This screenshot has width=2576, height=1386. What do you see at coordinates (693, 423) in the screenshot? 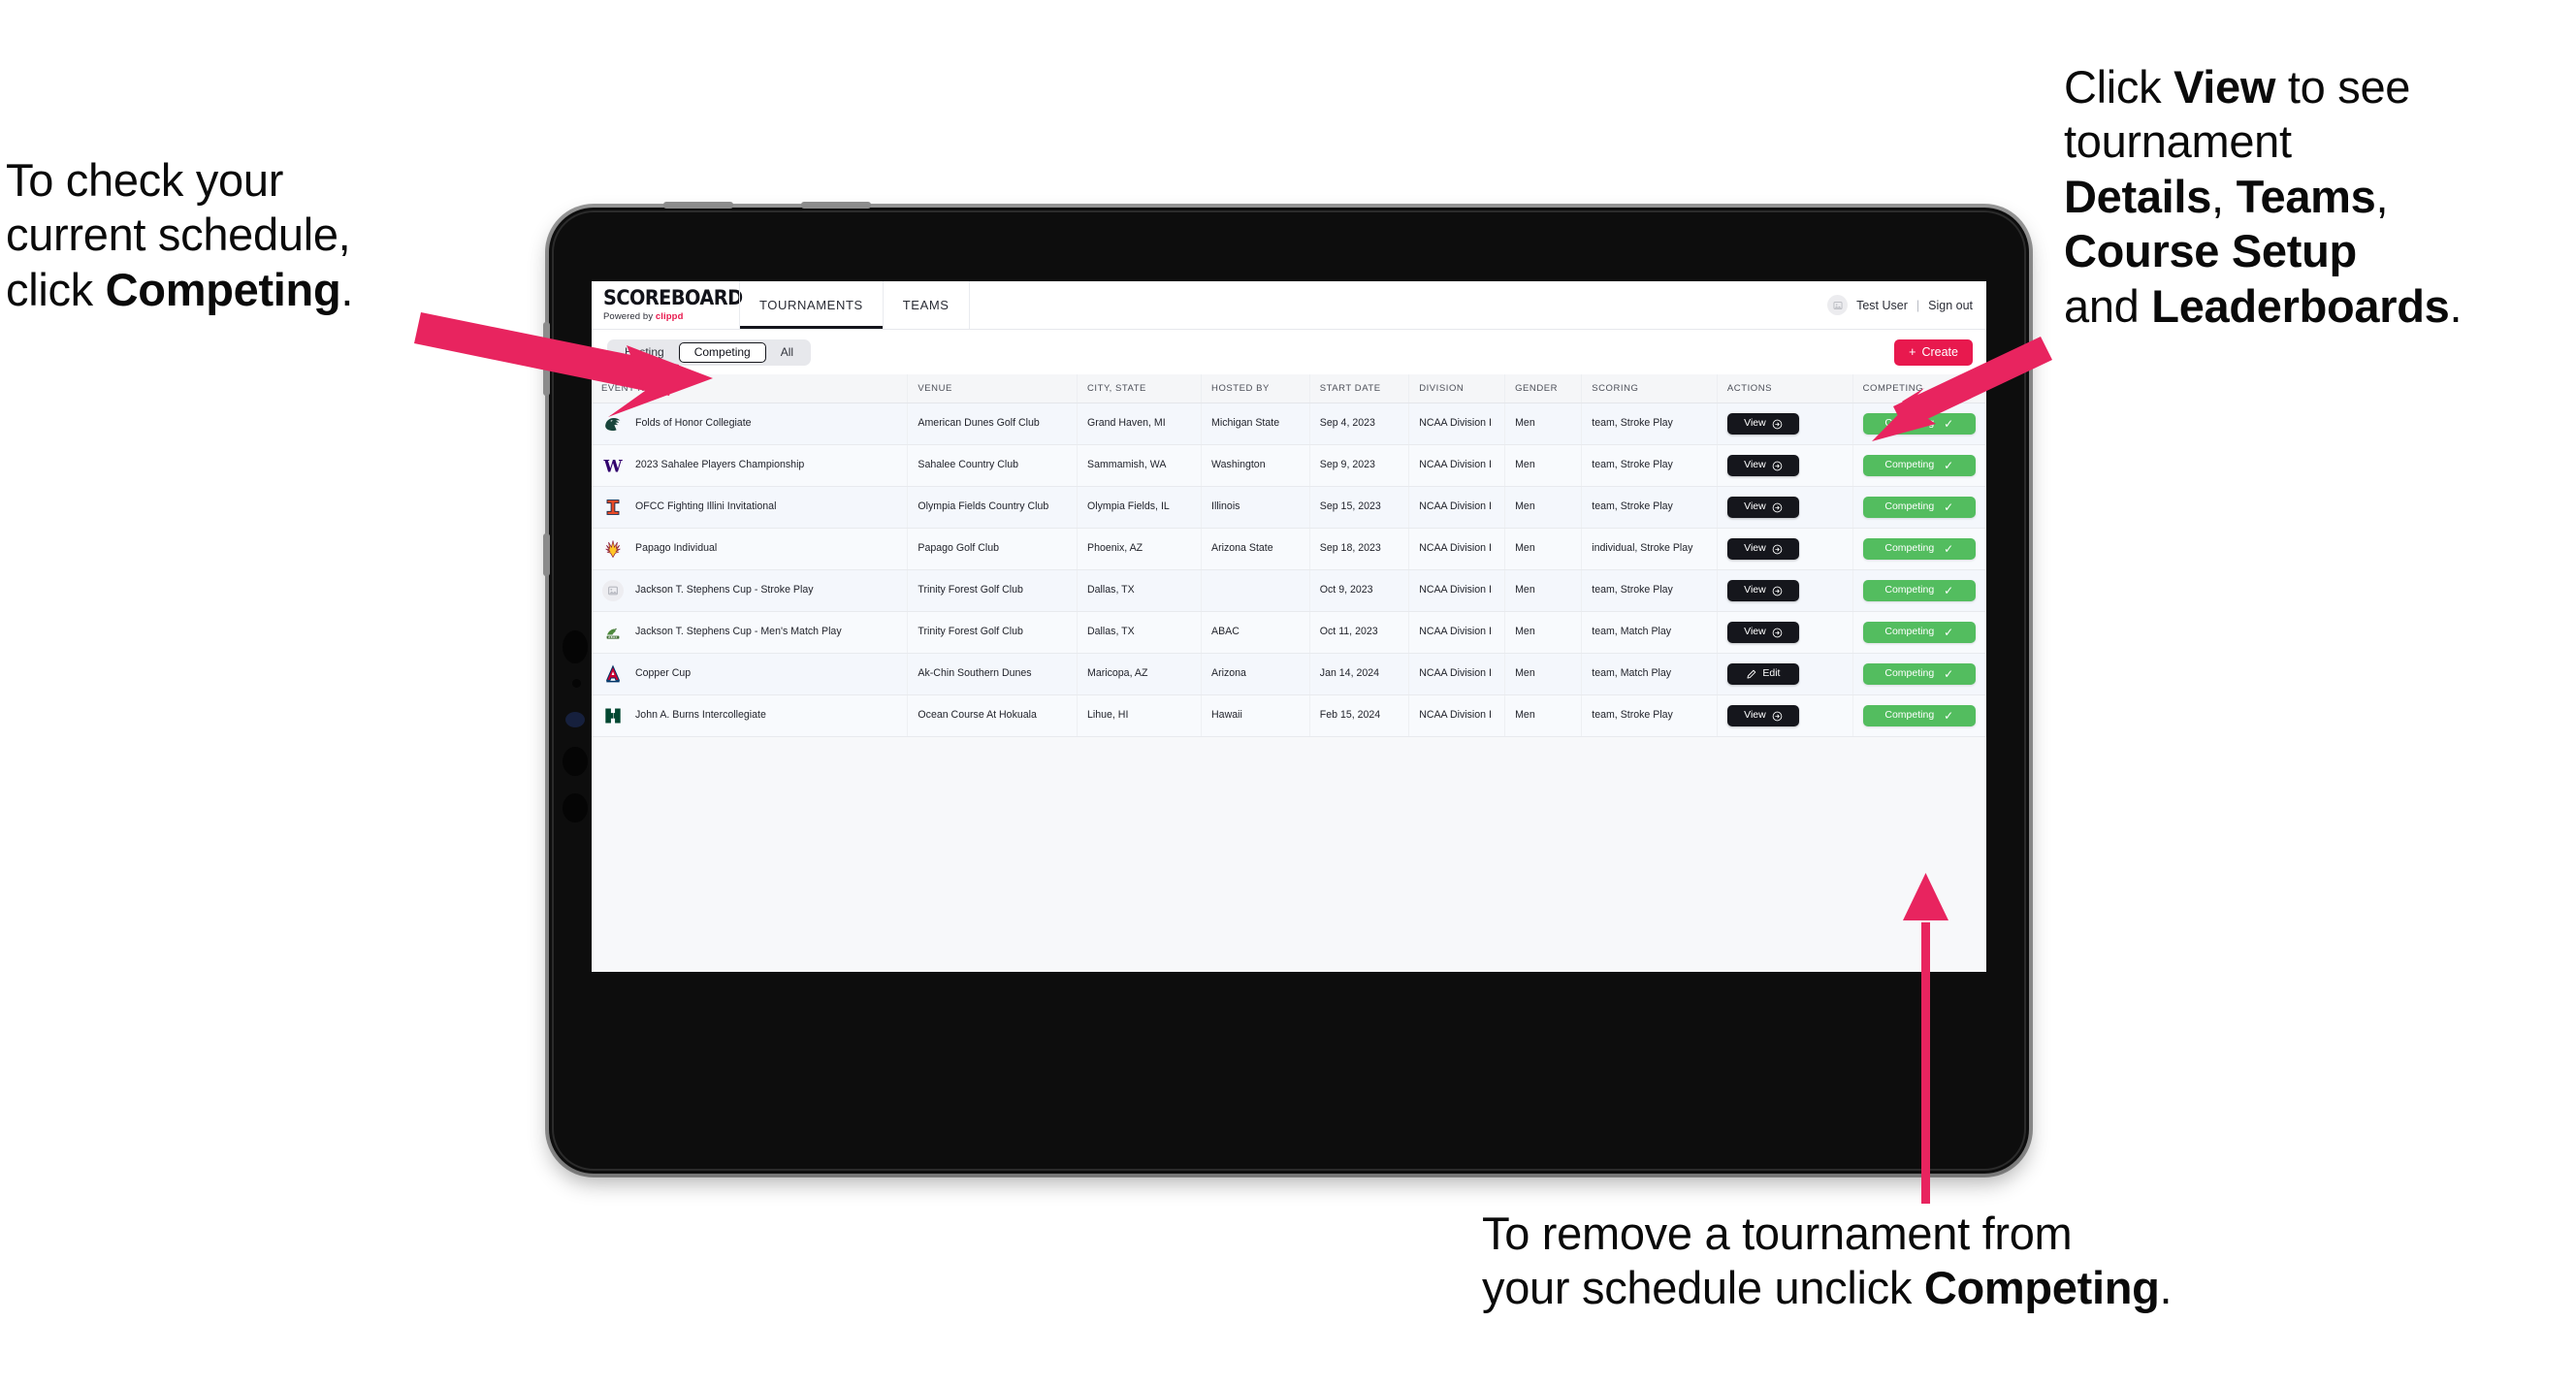
I see `event-name-label: Folds of Honor Collegiate` at bounding box center [693, 423].